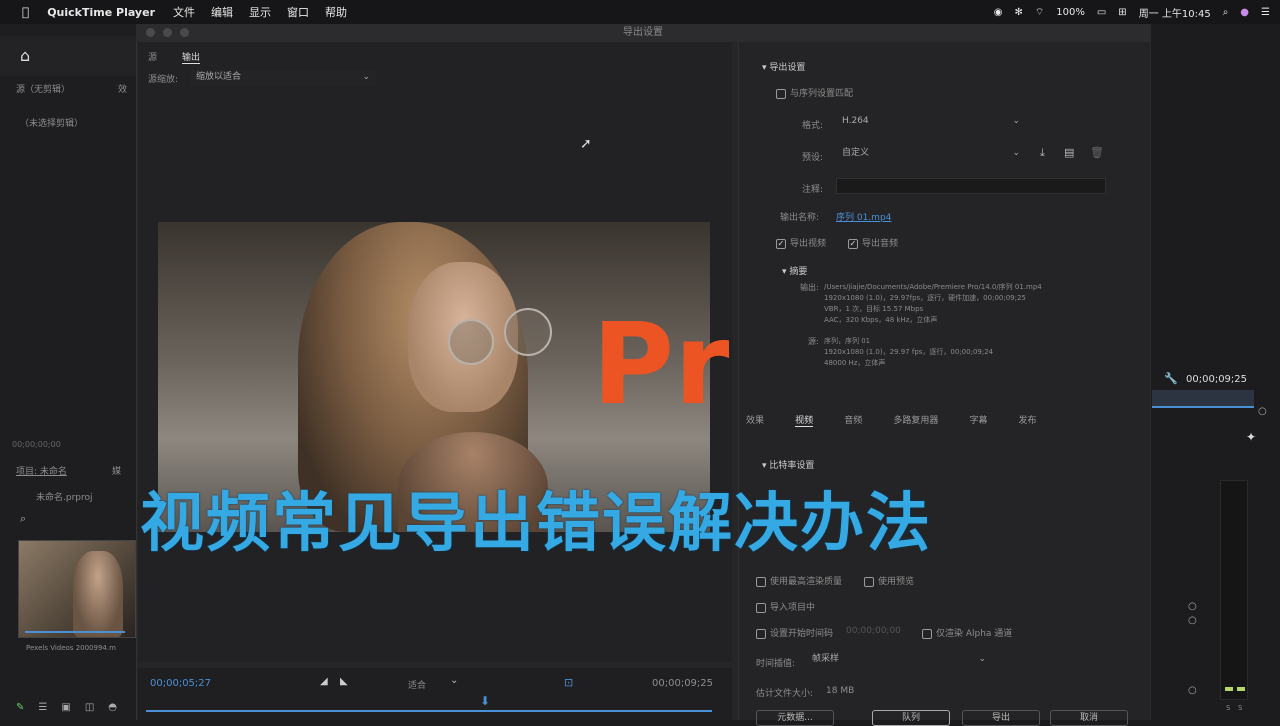 This screenshot has height=726, width=1280. What do you see at coordinates (873, 631) in the screenshot?
I see `start-timecode-value: 00;00;00;00` at bounding box center [873, 631].